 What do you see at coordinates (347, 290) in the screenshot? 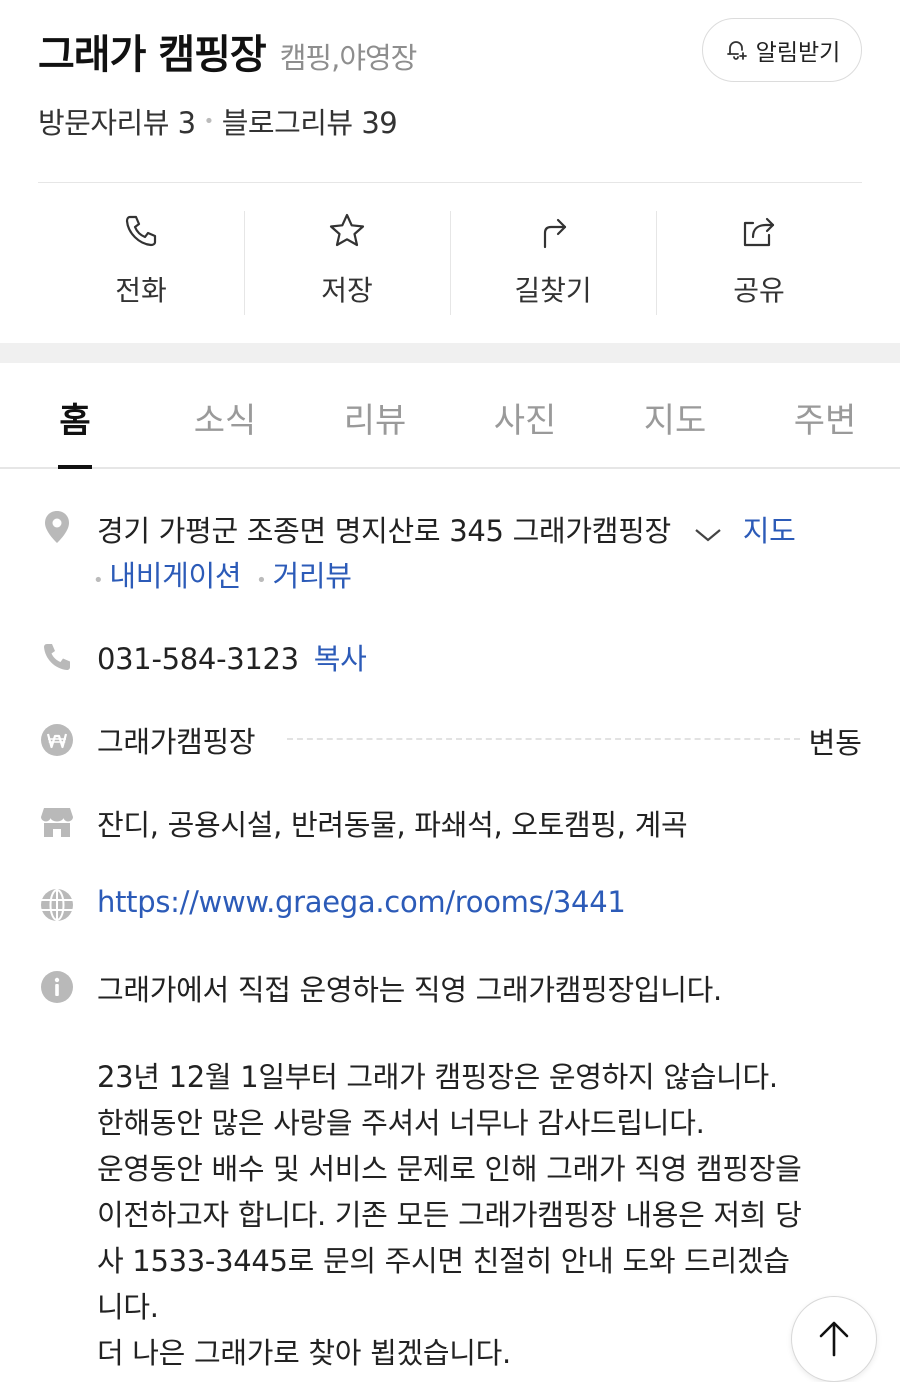
I see `save-label: 저장` at bounding box center [347, 290].